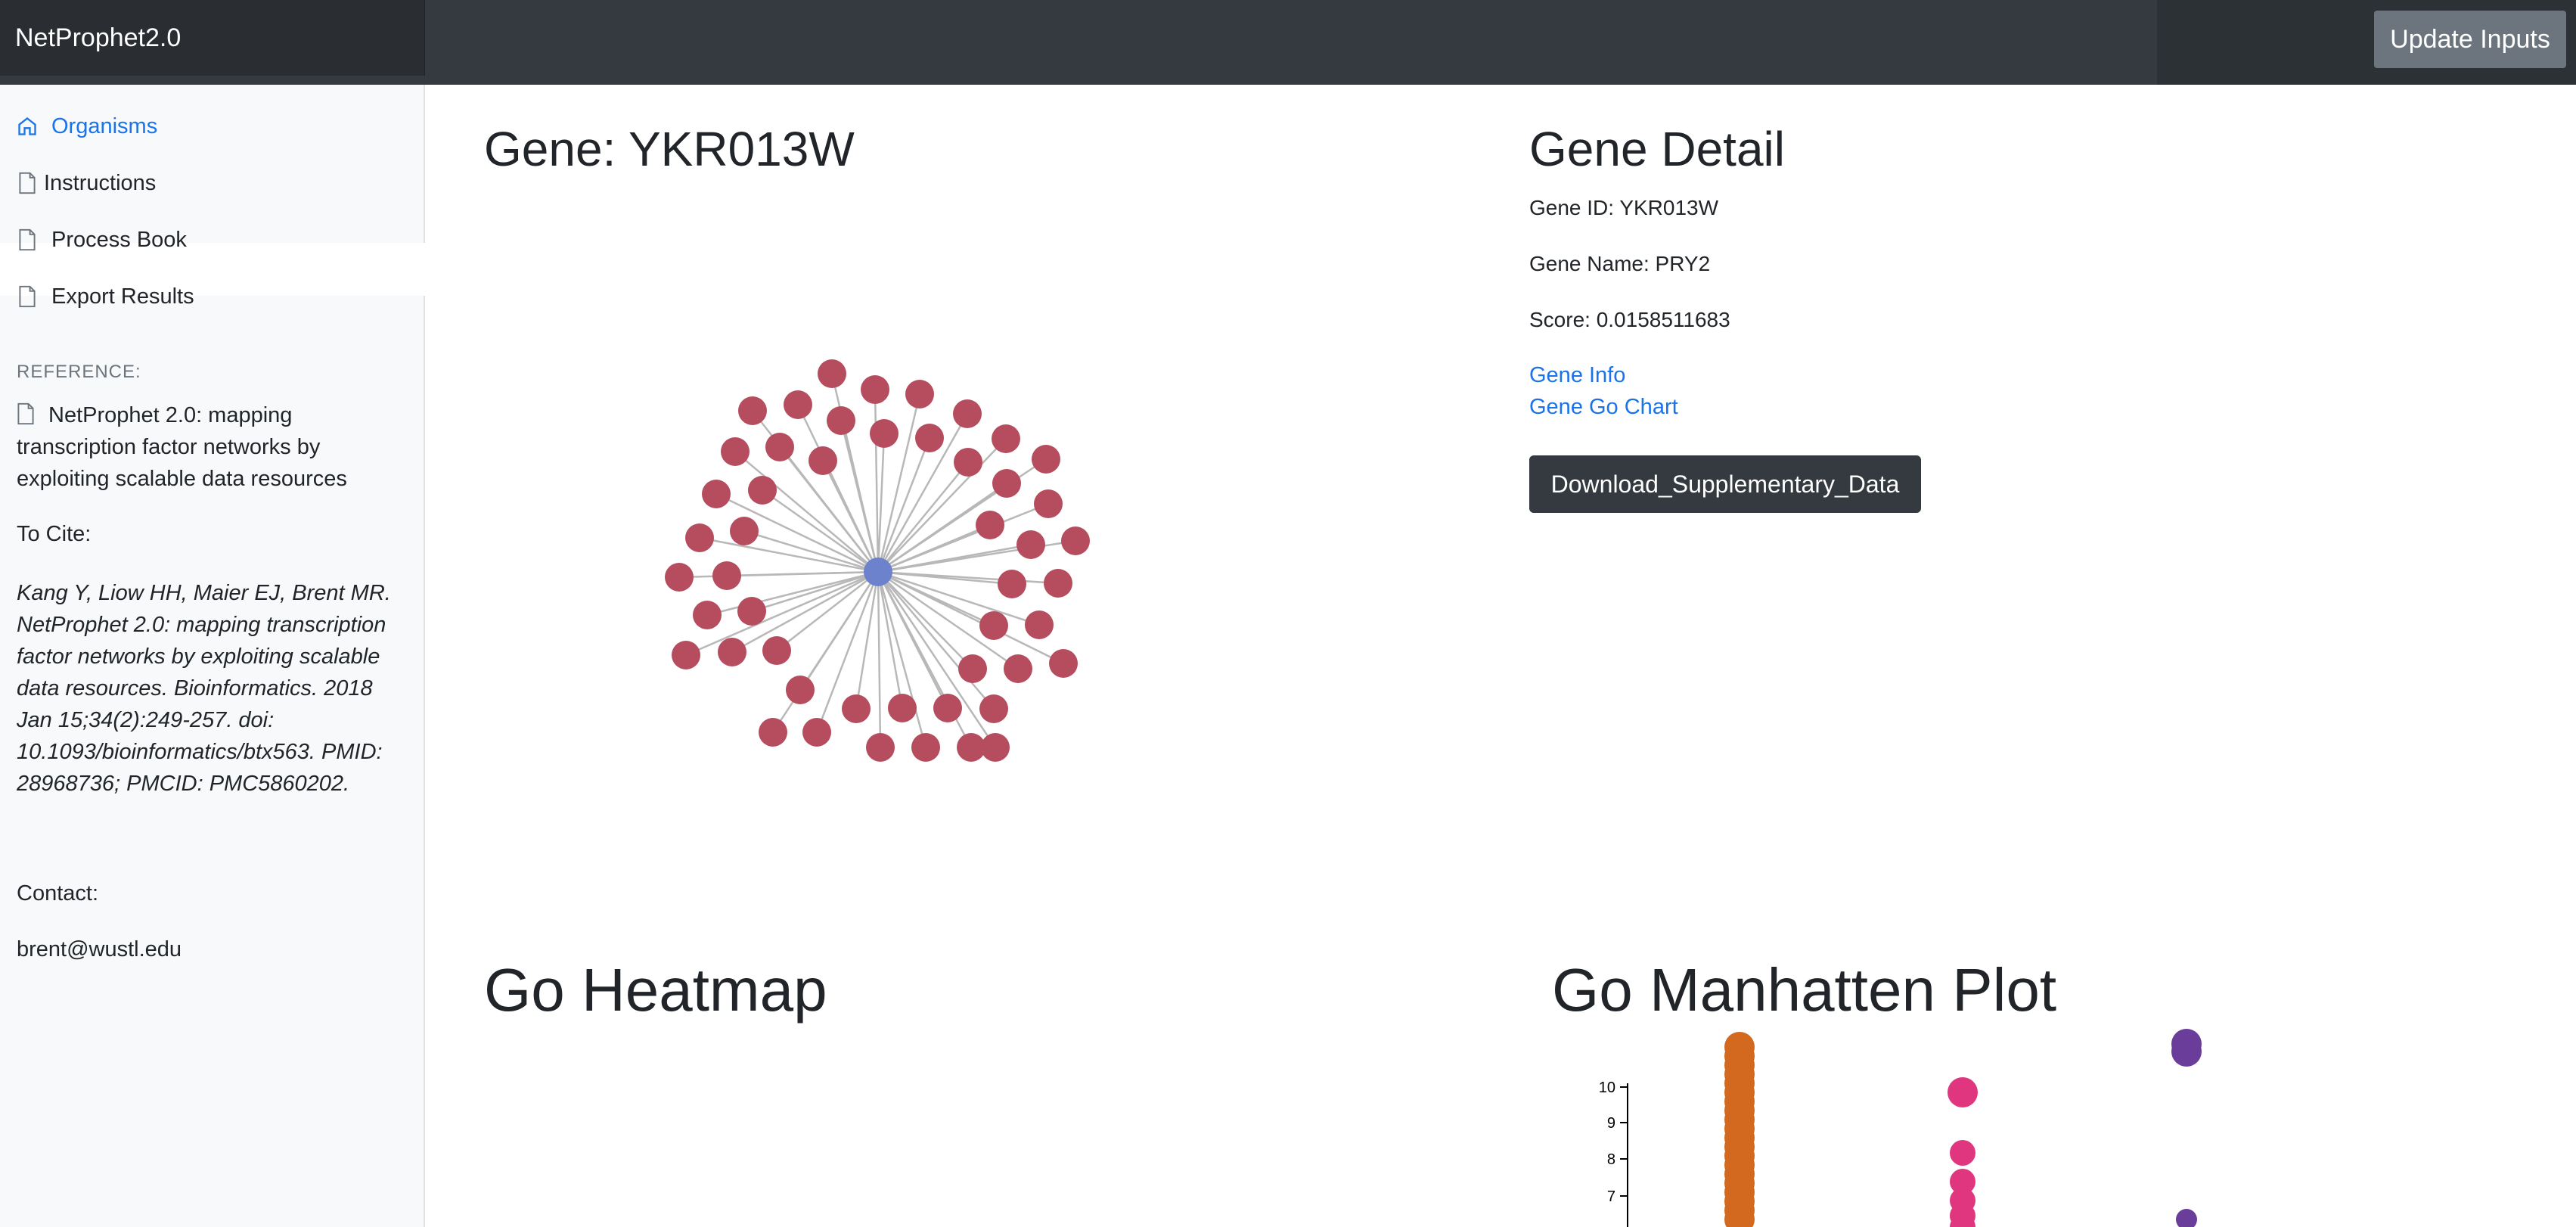  I want to click on y-tick-label: 10, so click(1607, 1087).